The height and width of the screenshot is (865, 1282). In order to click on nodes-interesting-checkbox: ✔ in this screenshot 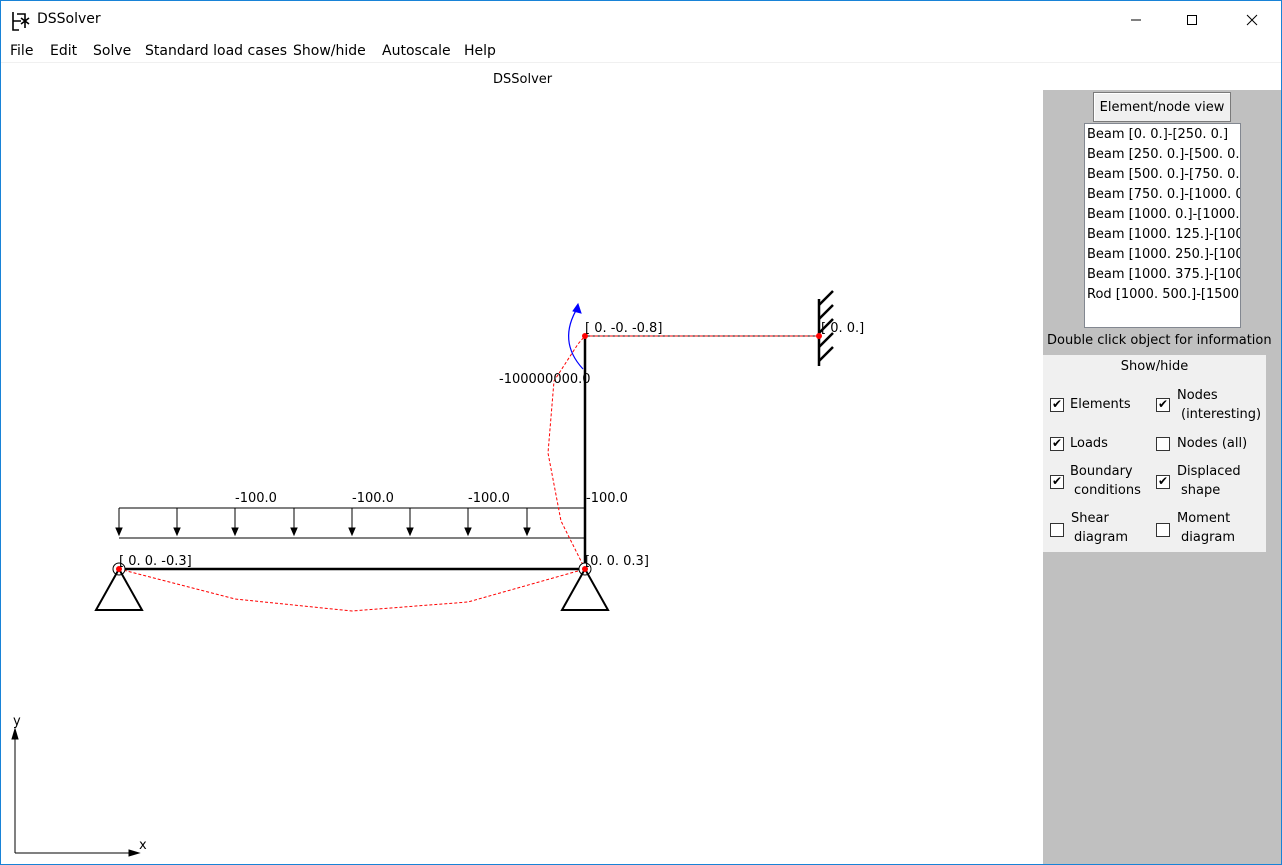, I will do `click(1163, 404)`.